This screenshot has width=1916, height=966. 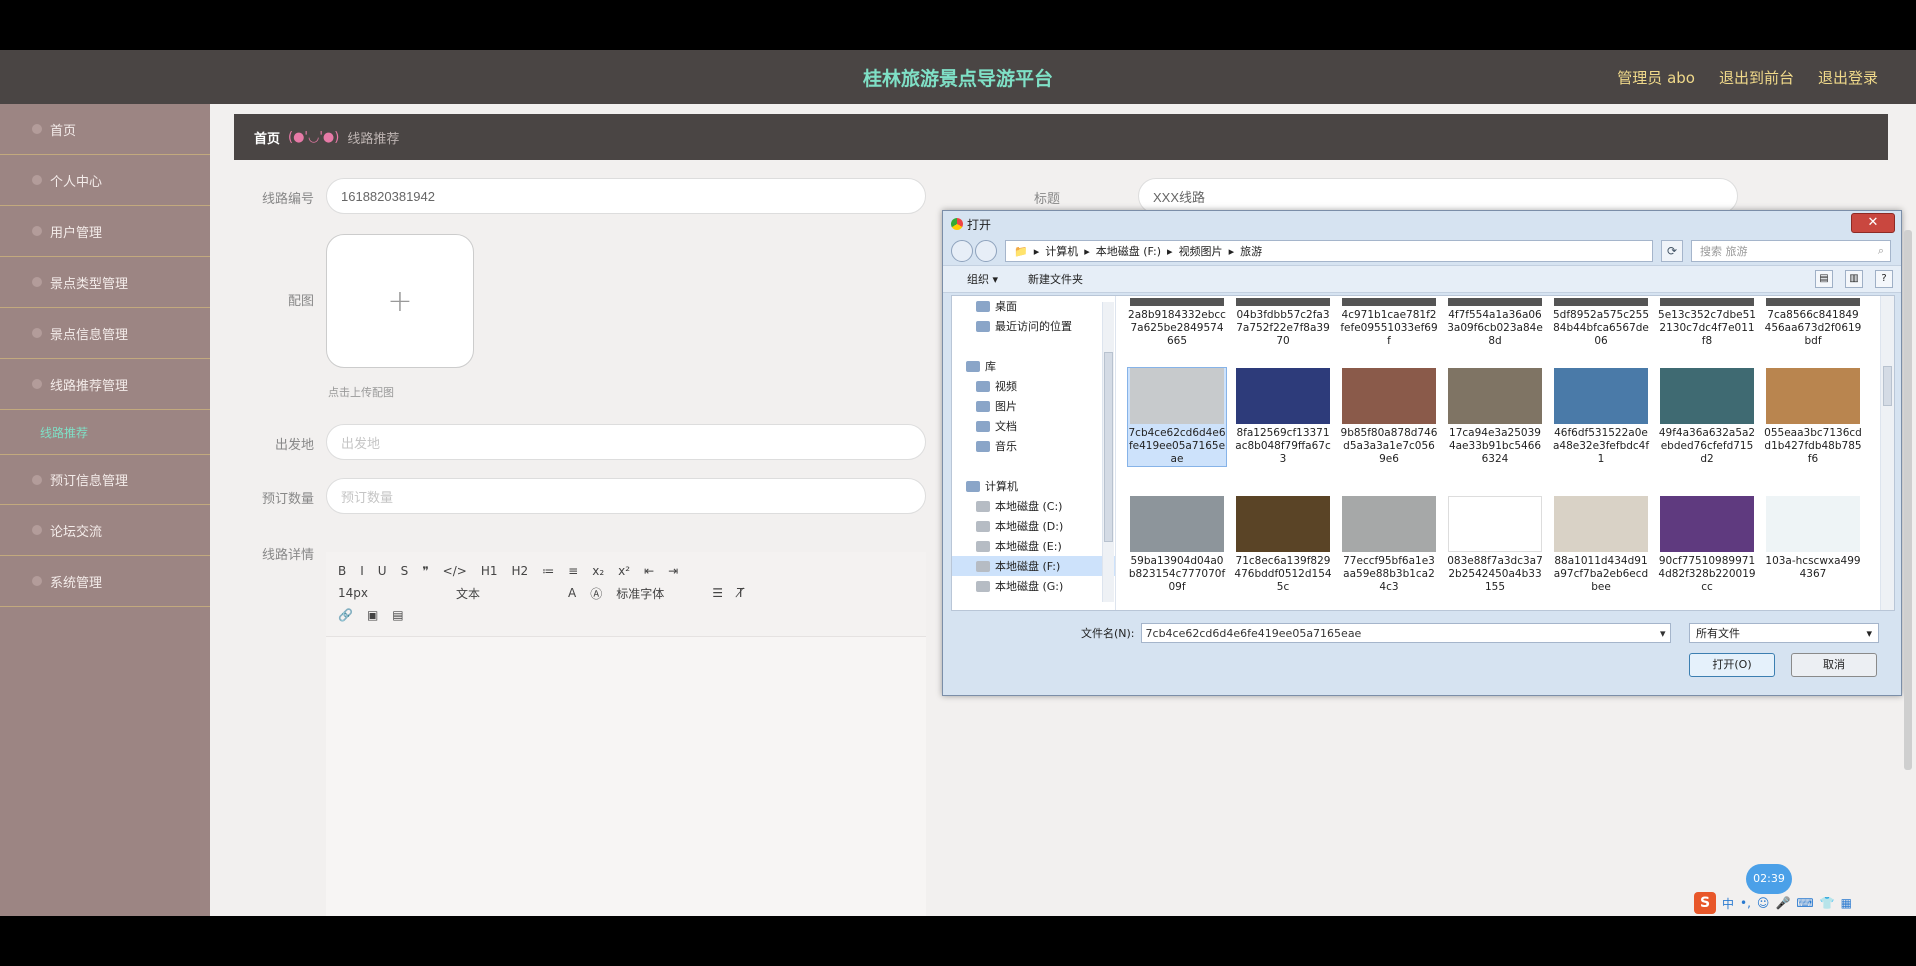 What do you see at coordinates (626, 196) in the screenshot?
I see `route-no-input: 1618820381942` at bounding box center [626, 196].